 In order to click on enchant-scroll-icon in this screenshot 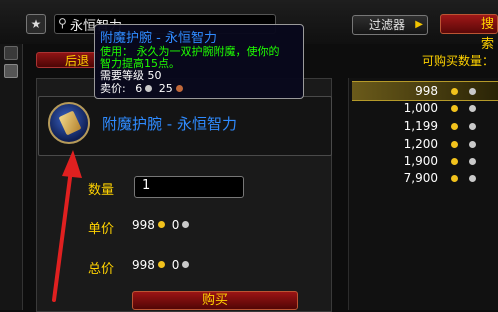, I will do `click(69, 123)`.